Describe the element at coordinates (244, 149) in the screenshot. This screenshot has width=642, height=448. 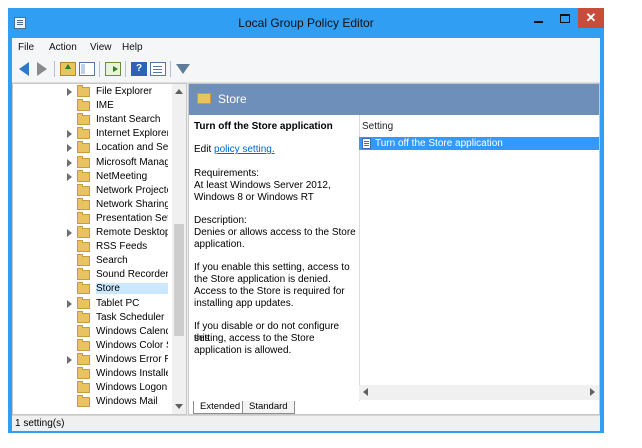
I see `edit-policy-link: policy setting.` at that location.